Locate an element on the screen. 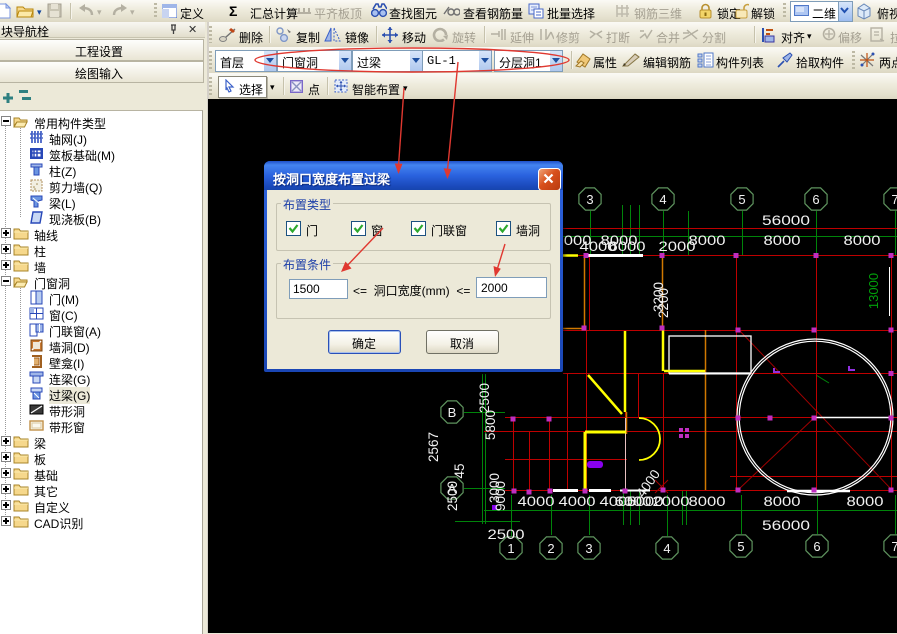  svg-text: 1 is located at coordinates (510, 548).